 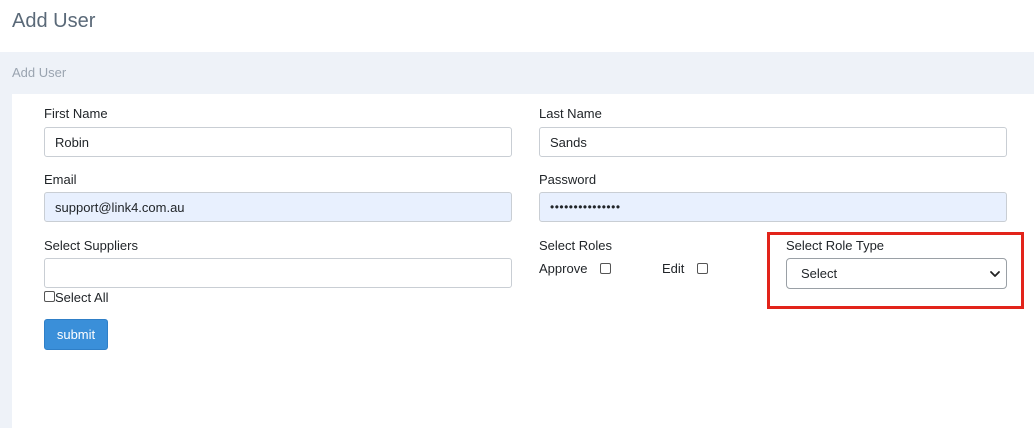 What do you see at coordinates (76, 334) in the screenshot?
I see `submit-button: submit` at bounding box center [76, 334].